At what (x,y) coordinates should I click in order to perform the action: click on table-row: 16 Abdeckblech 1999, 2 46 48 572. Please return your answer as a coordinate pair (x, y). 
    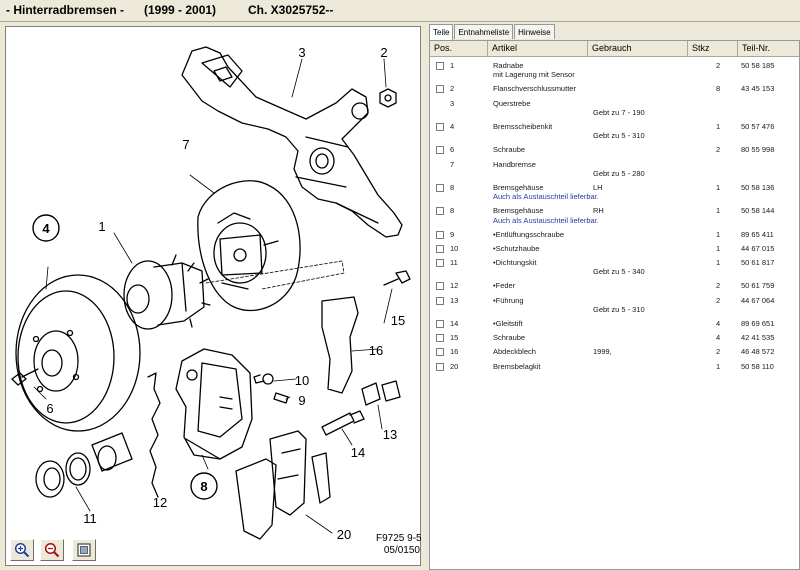
    Looking at the image, I should click on (614, 351).